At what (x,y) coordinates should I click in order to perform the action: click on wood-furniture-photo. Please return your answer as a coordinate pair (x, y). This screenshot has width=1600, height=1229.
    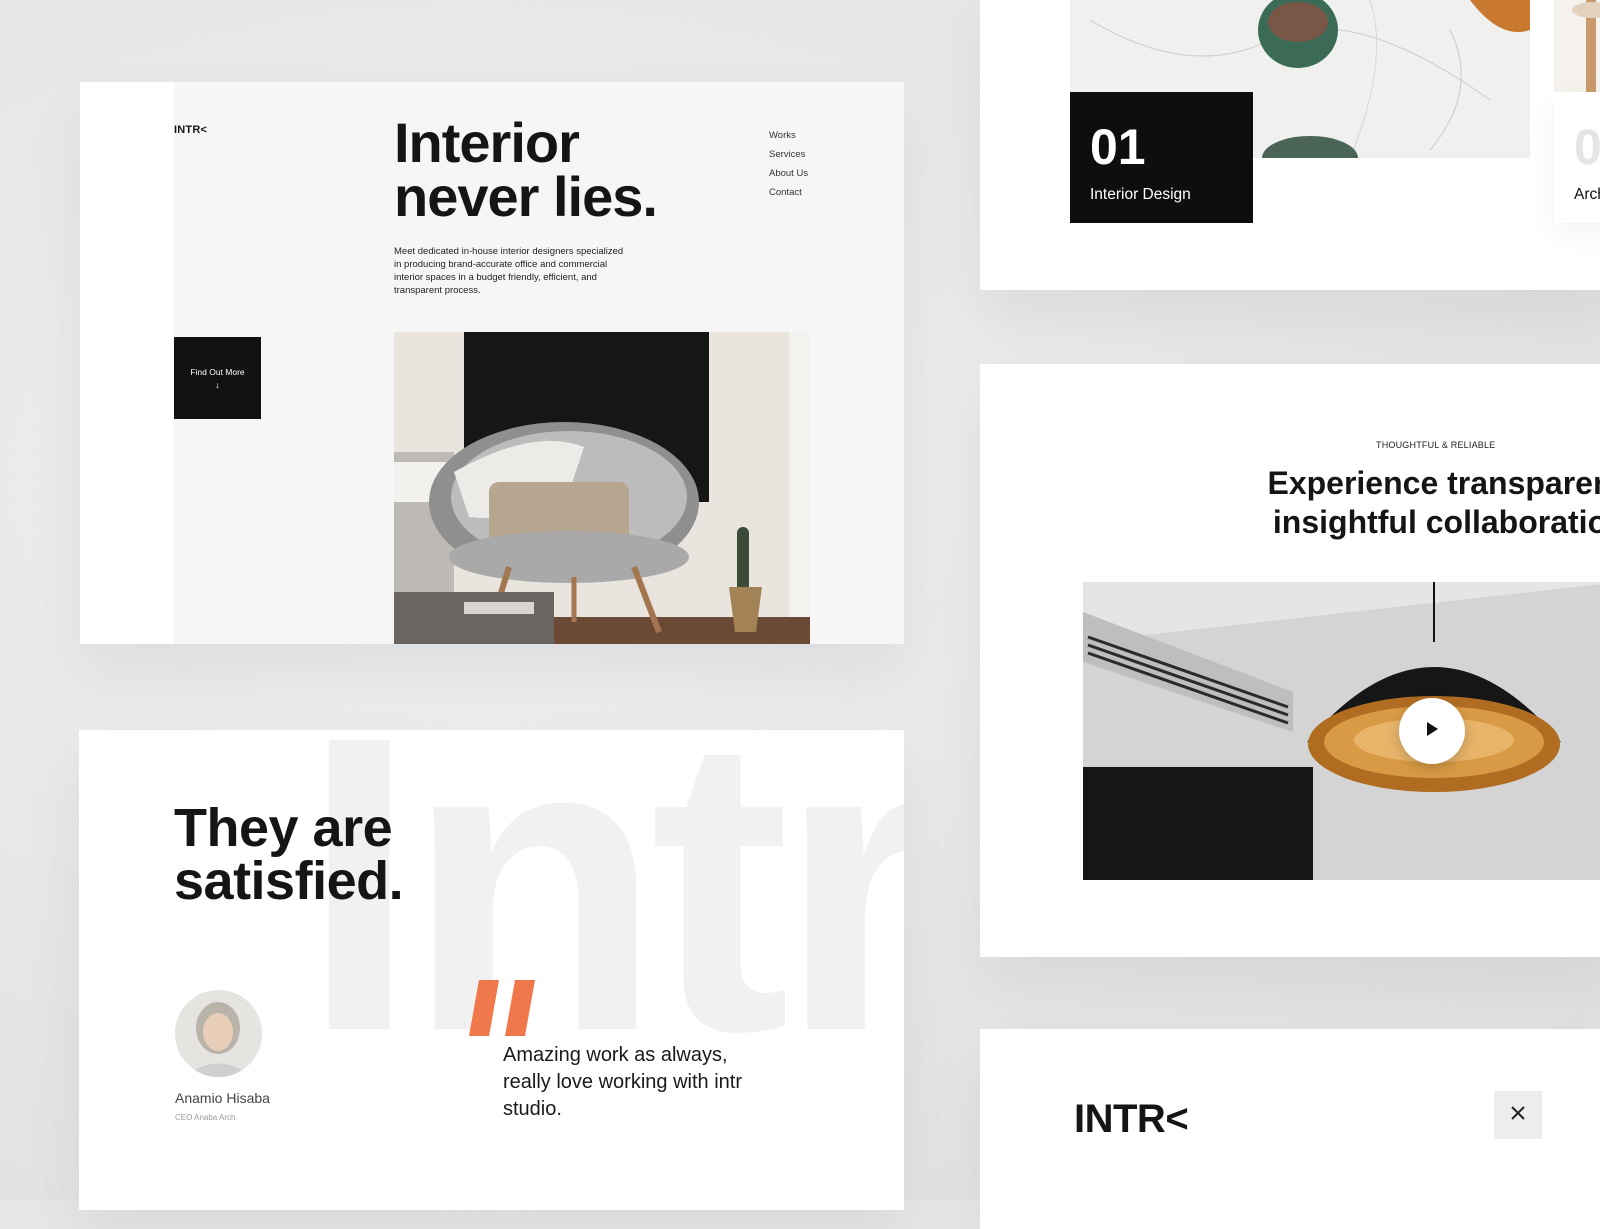
    Looking at the image, I should click on (1577, 46).